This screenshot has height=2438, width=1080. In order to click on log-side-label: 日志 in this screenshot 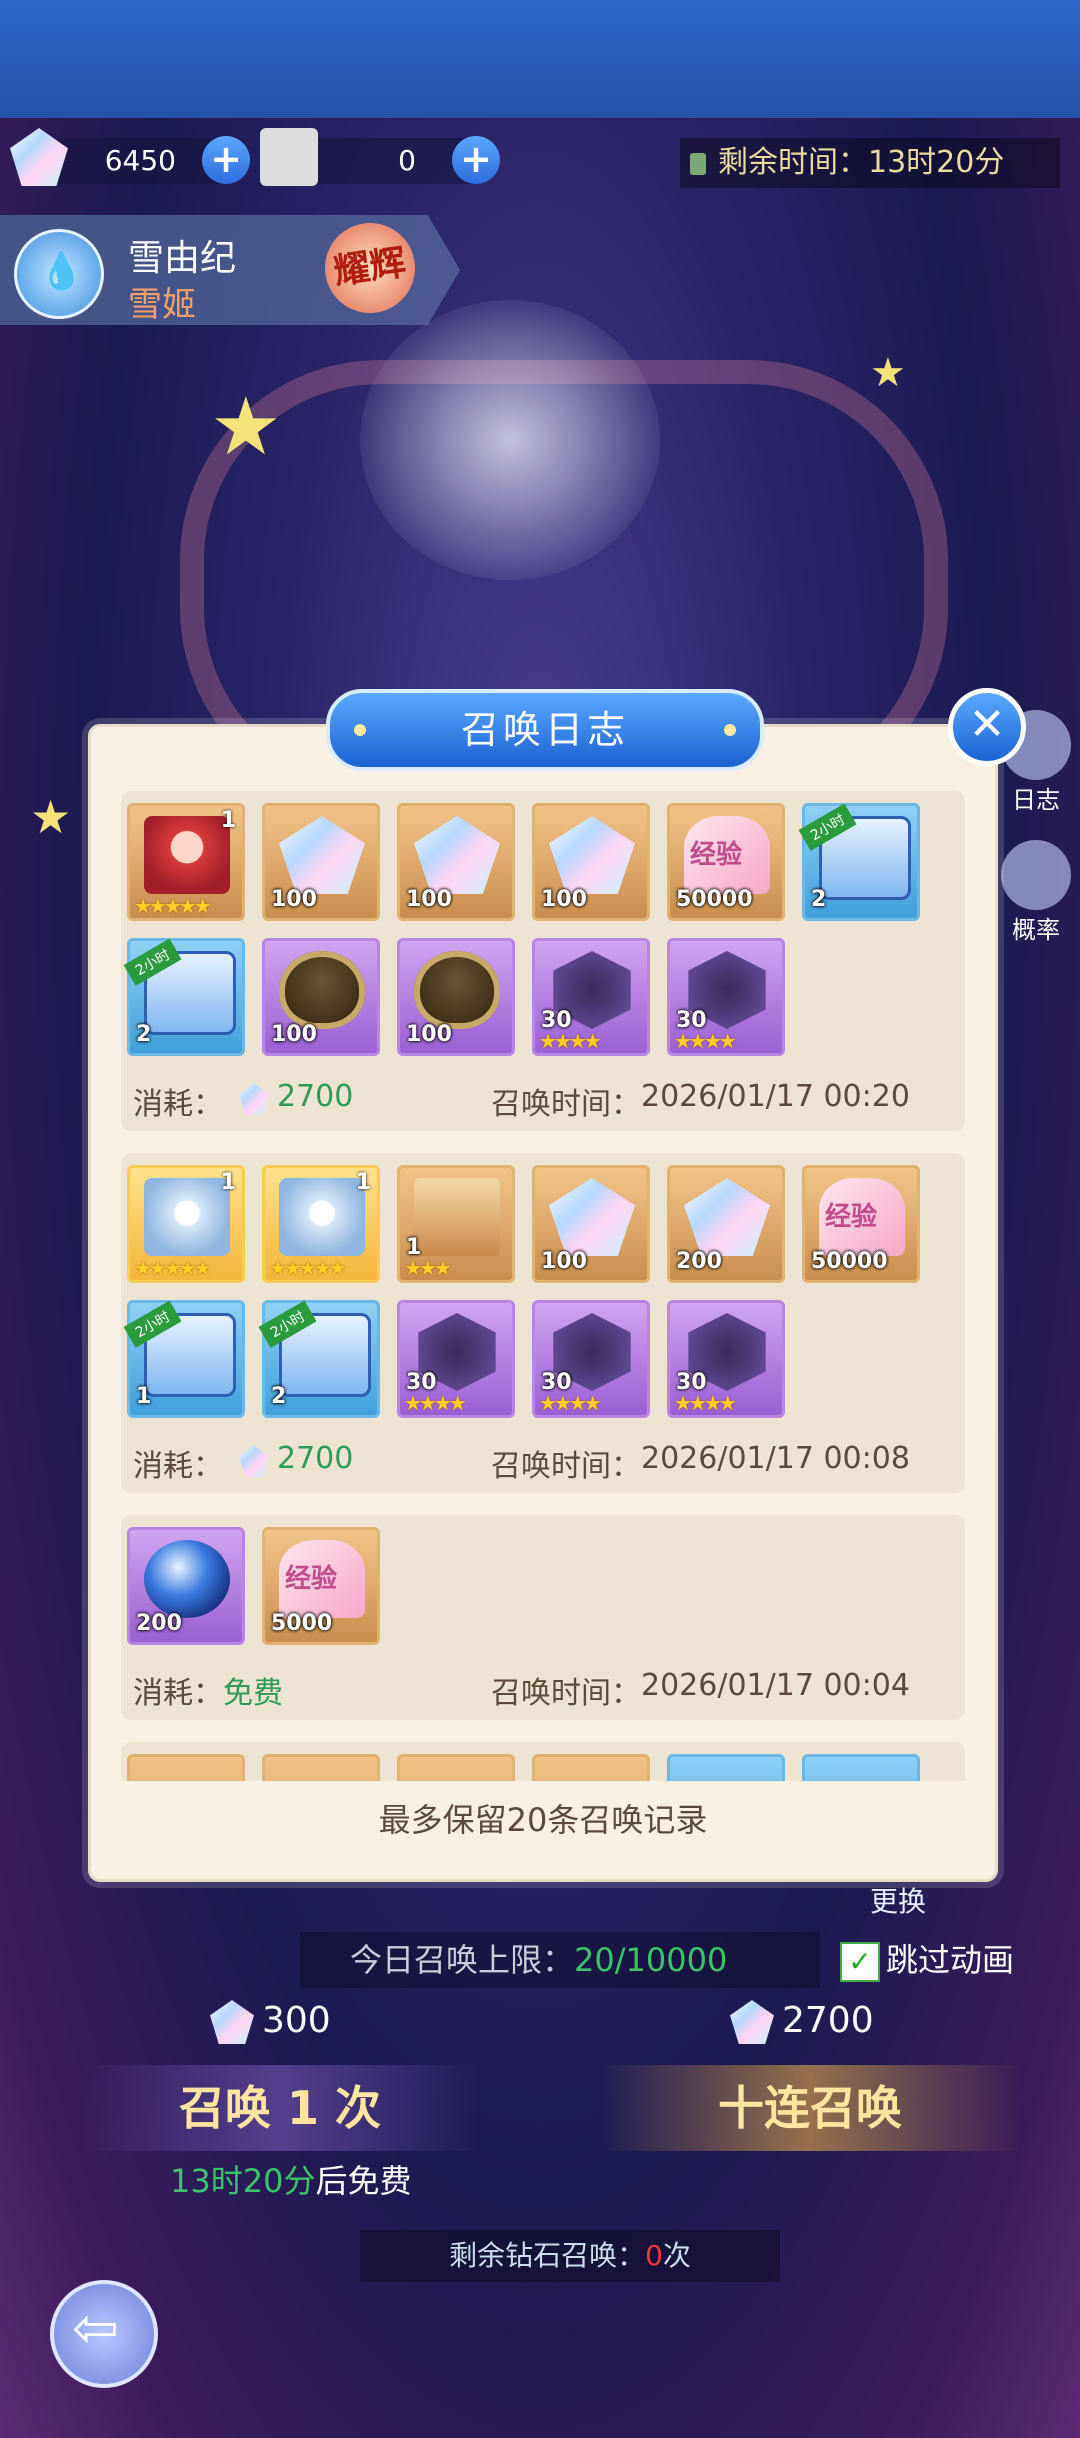, I will do `click(1036, 800)`.